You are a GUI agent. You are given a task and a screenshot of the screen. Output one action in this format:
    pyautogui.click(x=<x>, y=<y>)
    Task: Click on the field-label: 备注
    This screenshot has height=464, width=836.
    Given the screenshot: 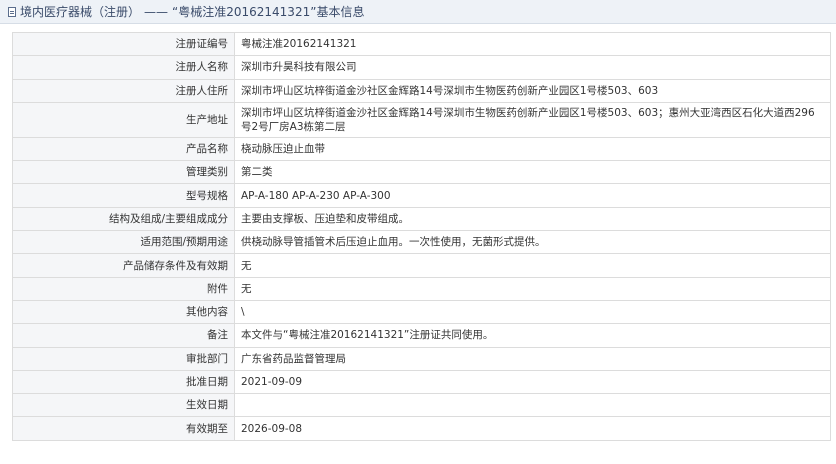 What is the action you would take?
    pyautogui.click(x=123, y=335)
    